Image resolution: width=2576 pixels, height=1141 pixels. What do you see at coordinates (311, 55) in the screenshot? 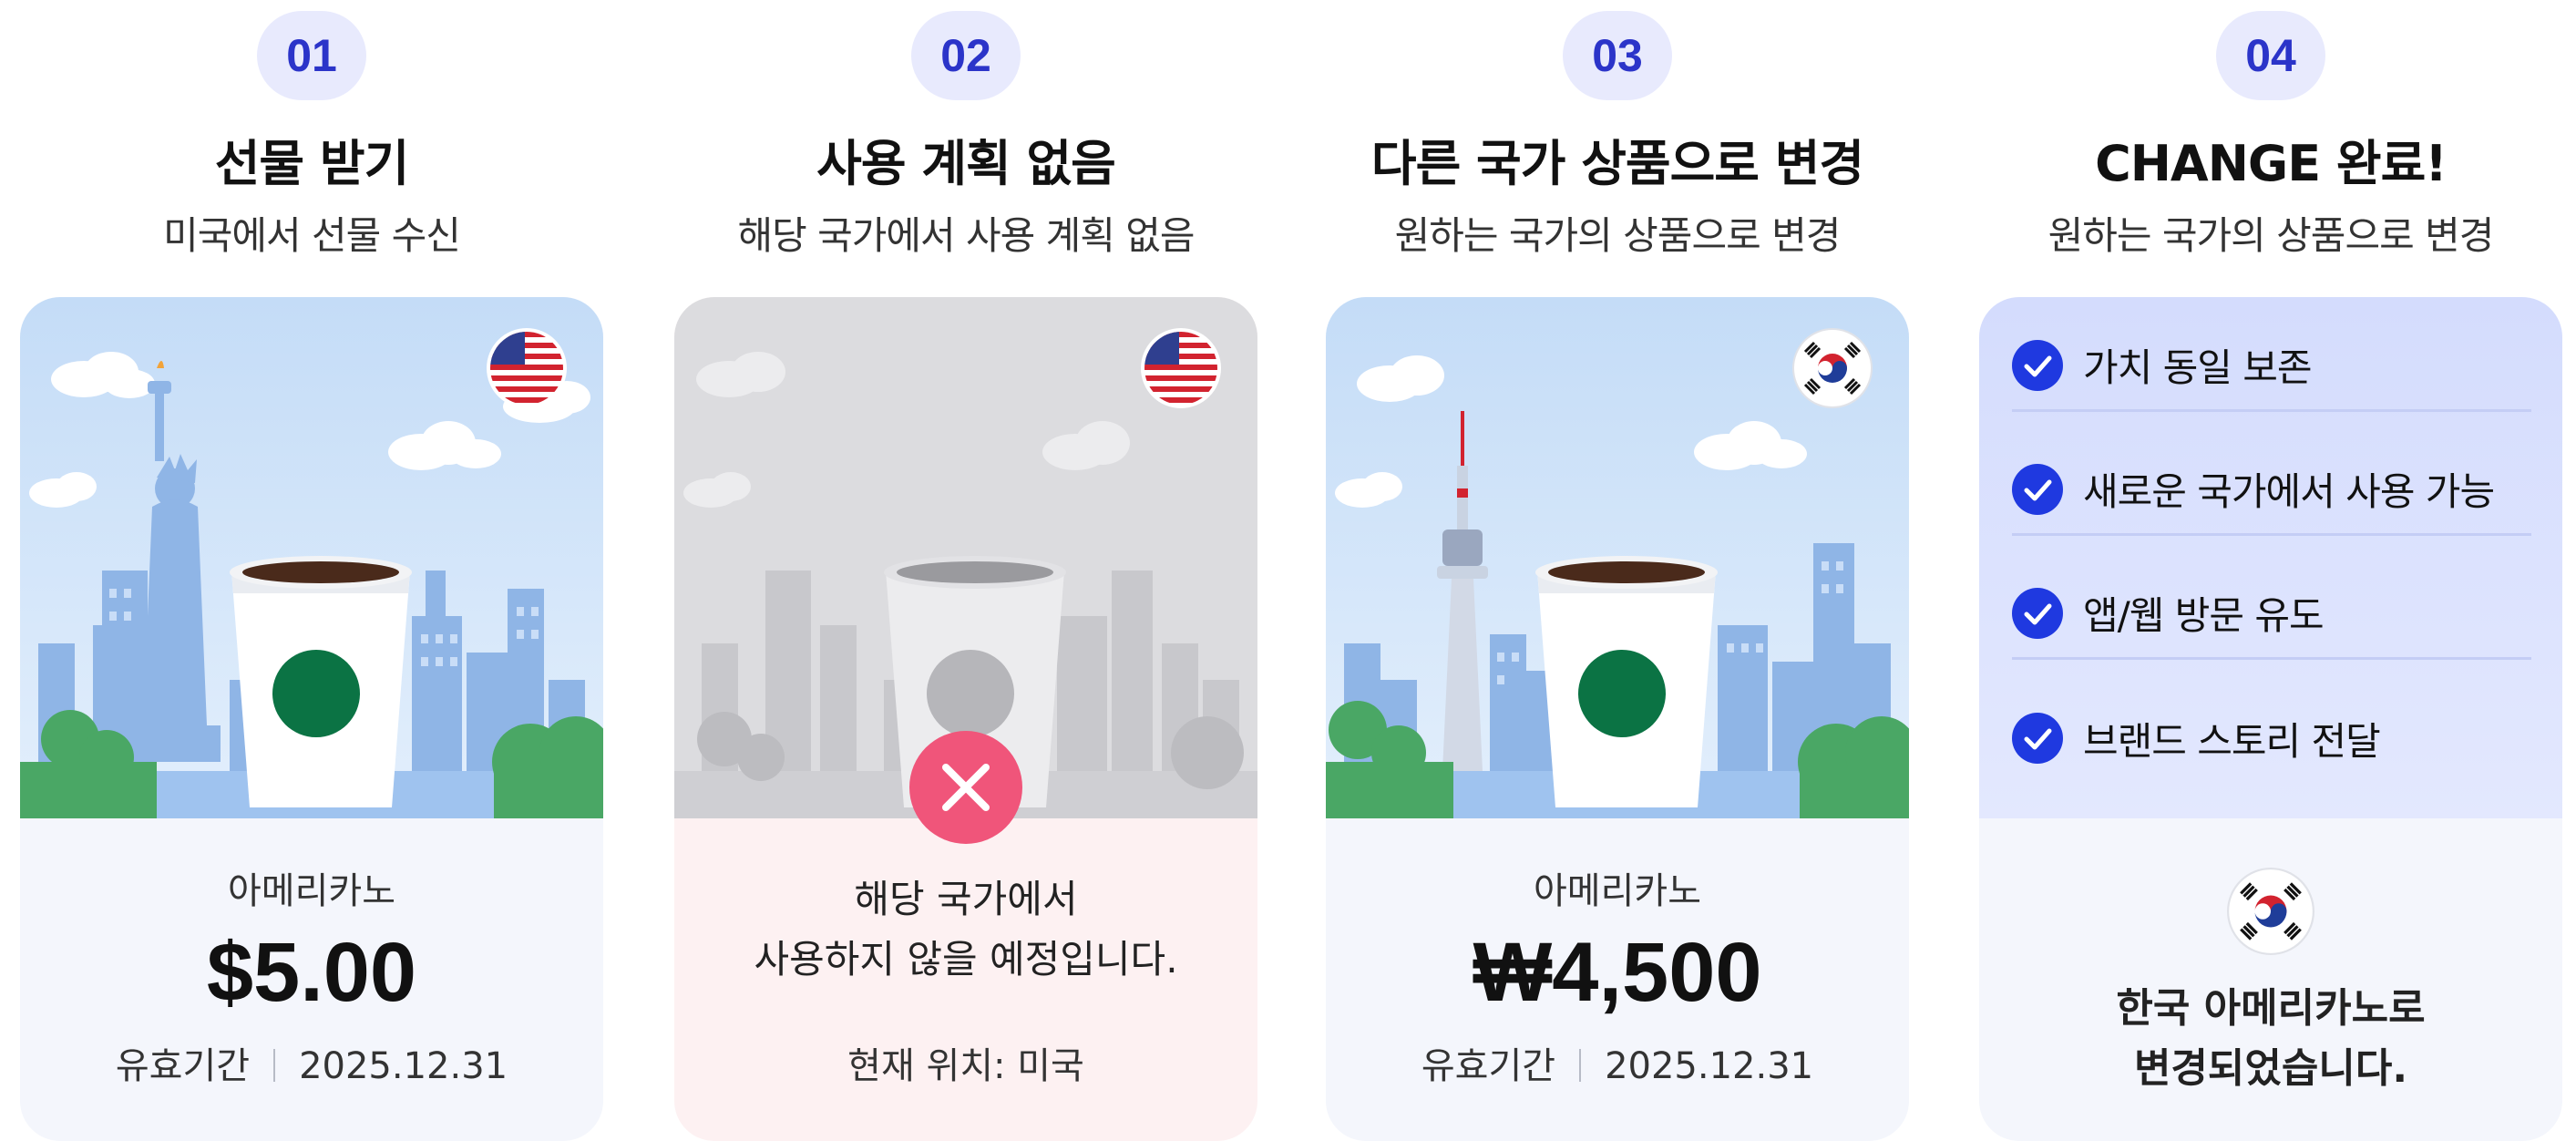
I see `step-number-badge: 01` at bounding box center [311, 55].